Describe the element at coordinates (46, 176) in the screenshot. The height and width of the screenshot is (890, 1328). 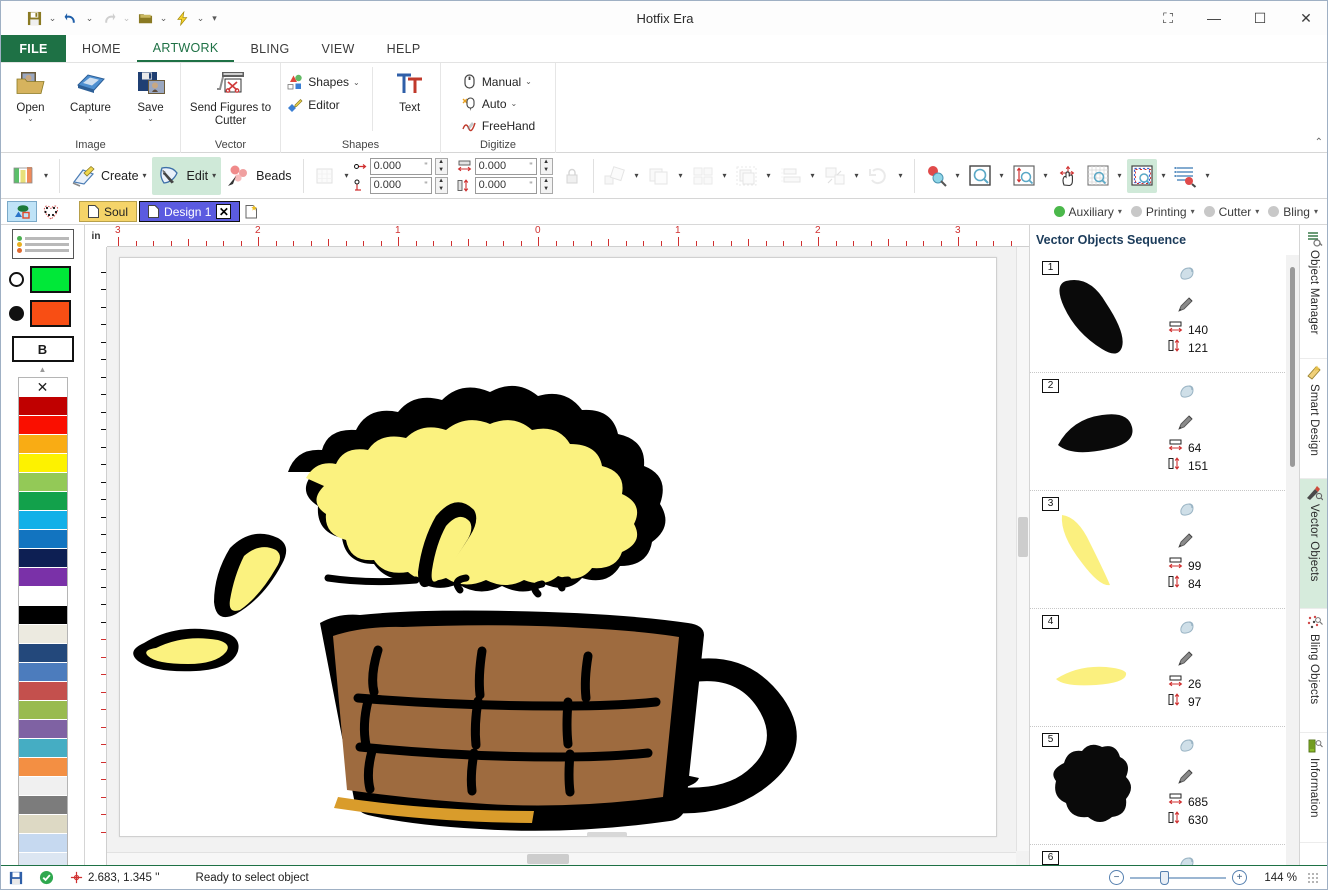
I see `color-palette-caret: ▾` at that location.